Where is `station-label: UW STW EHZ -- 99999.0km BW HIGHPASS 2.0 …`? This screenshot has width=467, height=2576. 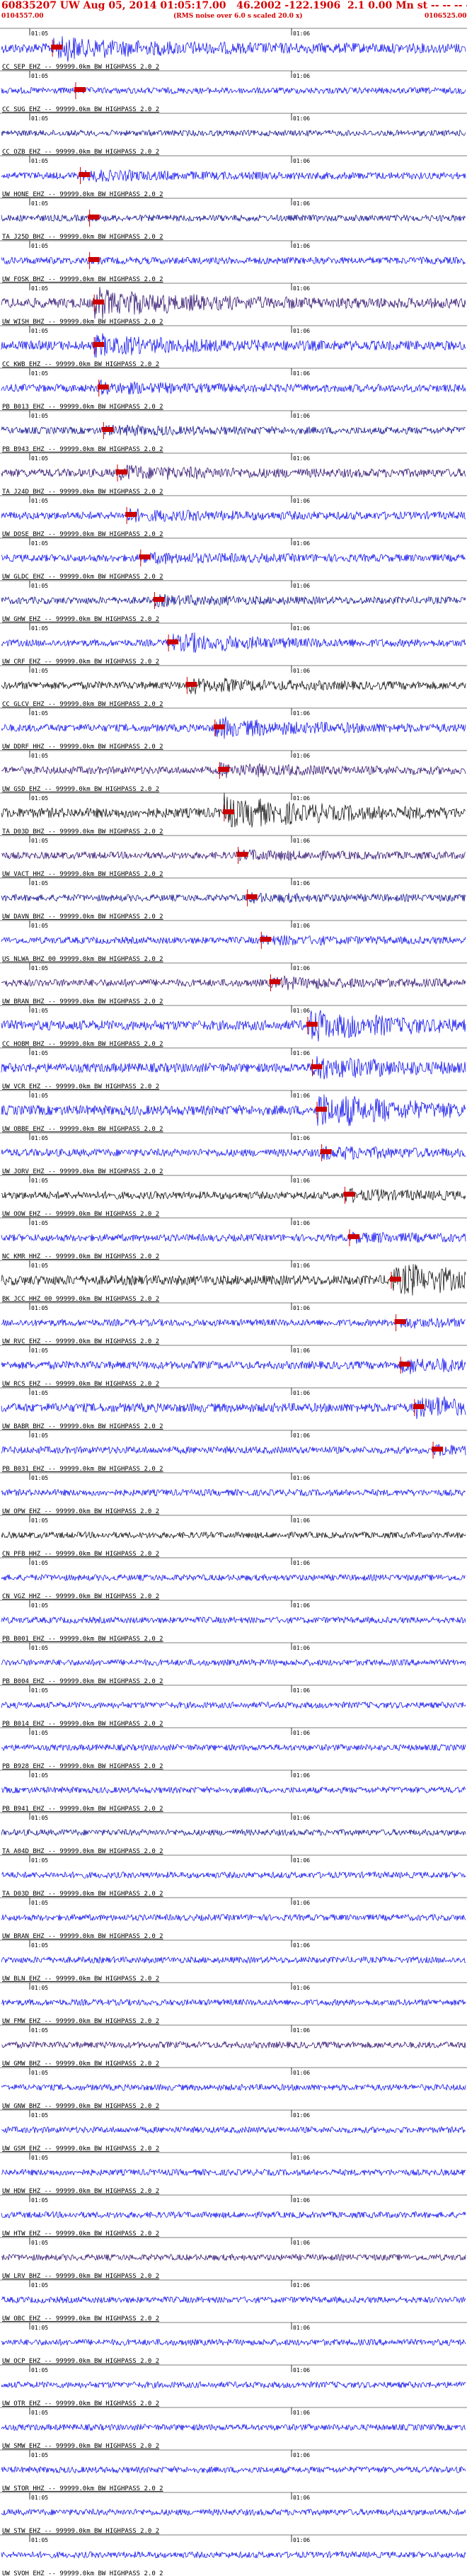
station-label: UW STW EHZ -- 99999.0km BW HIGHPASS 2.0 … is located at coordinates (80, 2531).